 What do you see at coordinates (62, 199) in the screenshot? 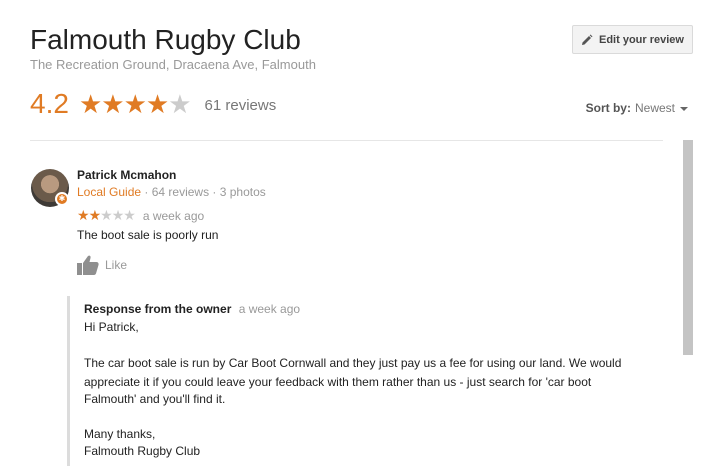
I see `local-guide-badge-icon: ✱` at bounding box center [62, 199].